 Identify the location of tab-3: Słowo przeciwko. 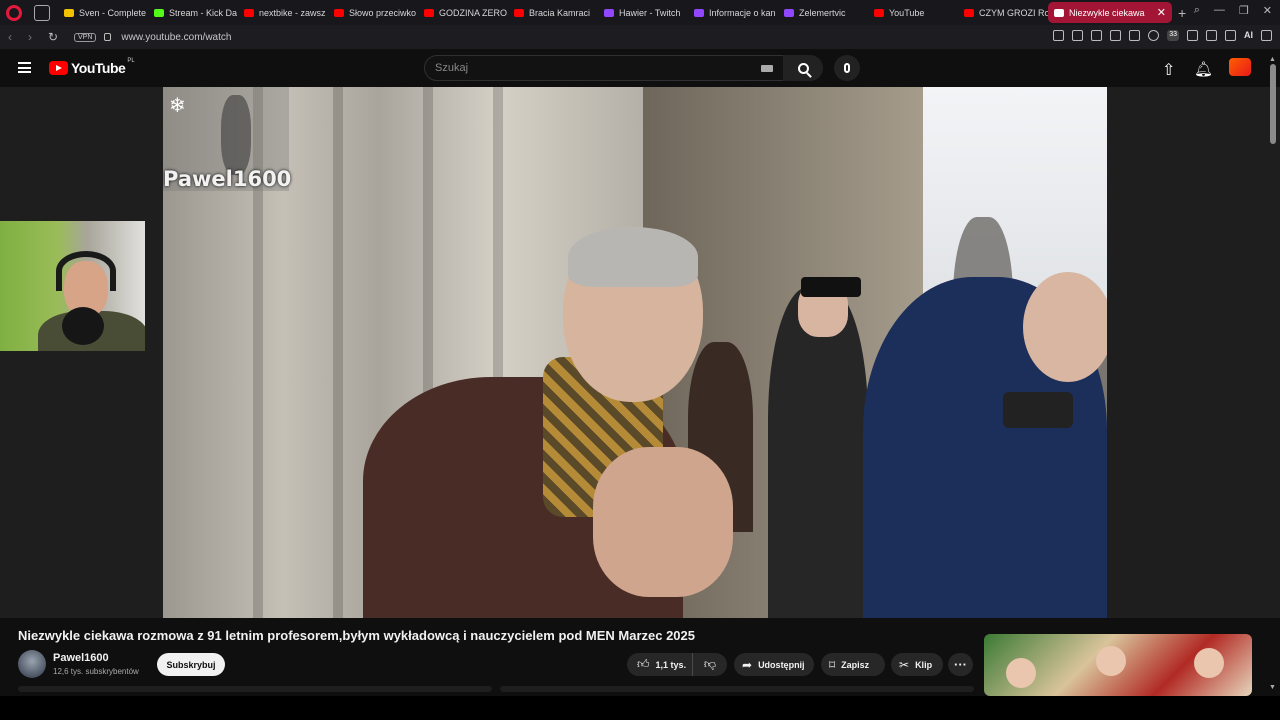
(373, 12).